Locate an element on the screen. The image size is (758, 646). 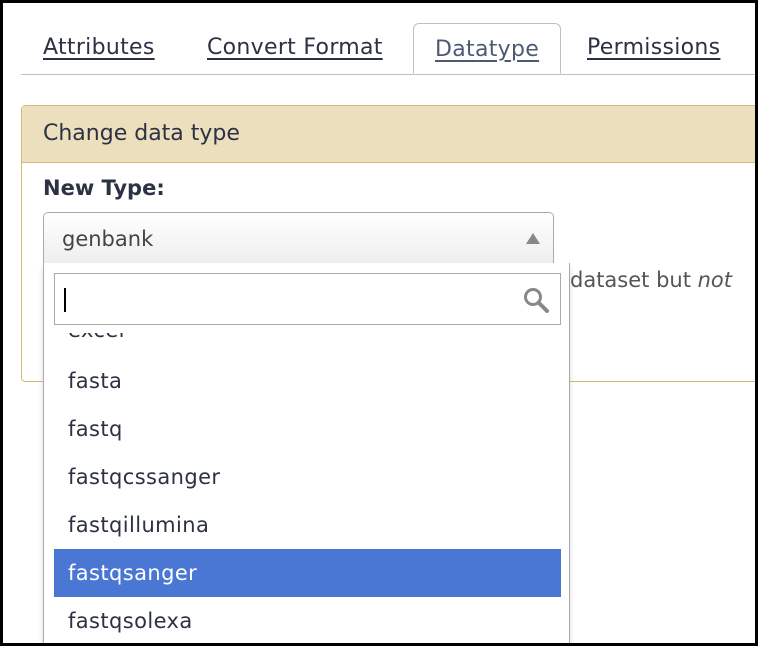
tab-convert-format: Convert Format is located at coordinates (295, 48).